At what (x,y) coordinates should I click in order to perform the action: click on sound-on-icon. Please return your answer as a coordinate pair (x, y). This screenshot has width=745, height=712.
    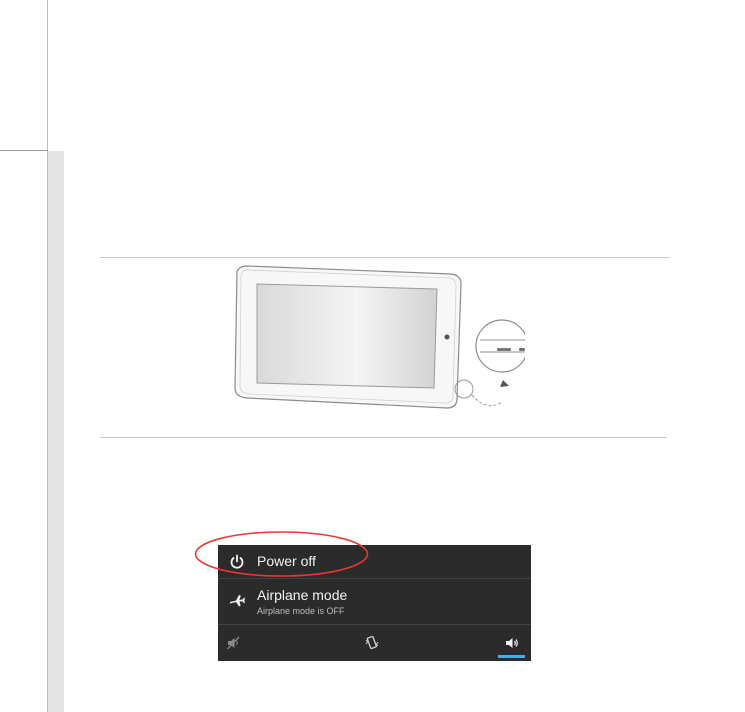
    Looking at the image, I should click on (512, 643).